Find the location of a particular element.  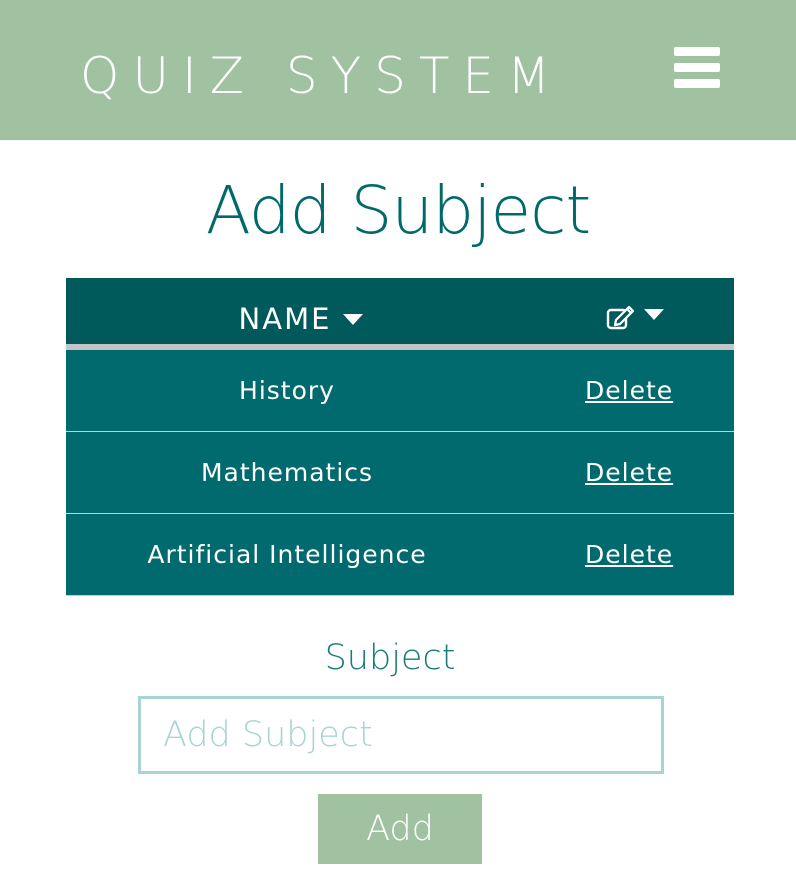

table-header: NAME is located at coordinates (400, 314).